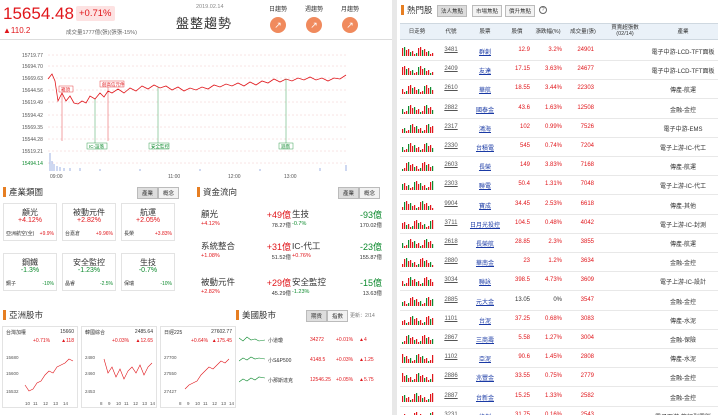 The height and width of the screenshot is (415, 720). I want to click on industry-card: 安全監控 -1.23% 晶睿 -2.5%, so click(89, 272).